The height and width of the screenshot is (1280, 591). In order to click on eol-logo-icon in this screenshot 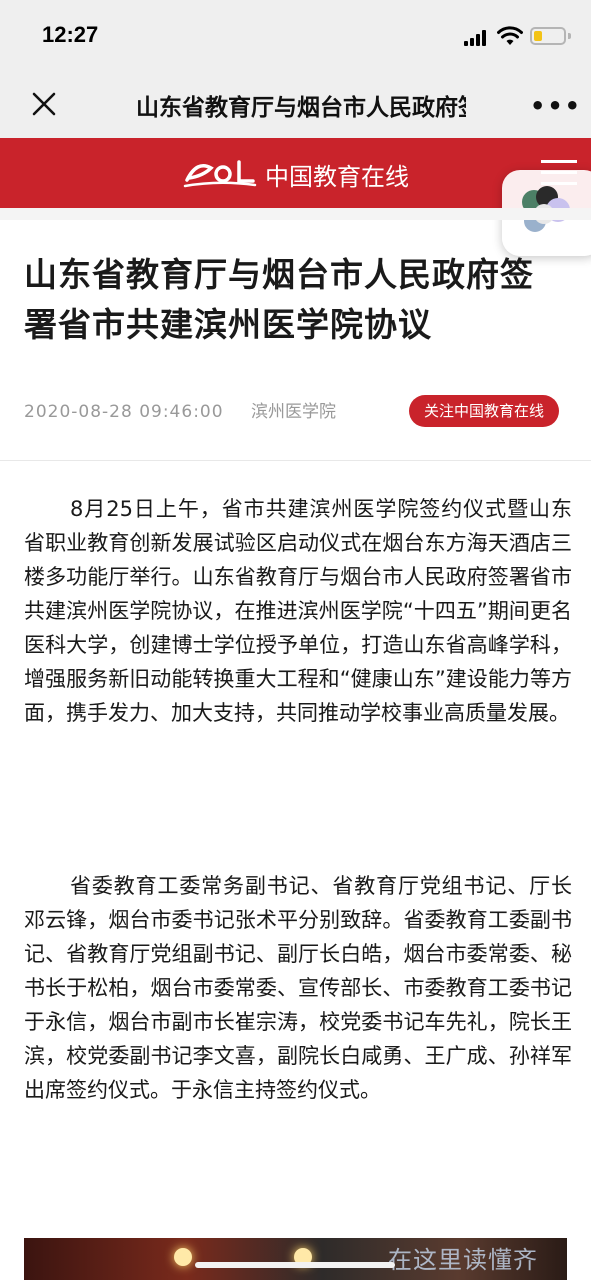, I will do `click(220, 173)`.